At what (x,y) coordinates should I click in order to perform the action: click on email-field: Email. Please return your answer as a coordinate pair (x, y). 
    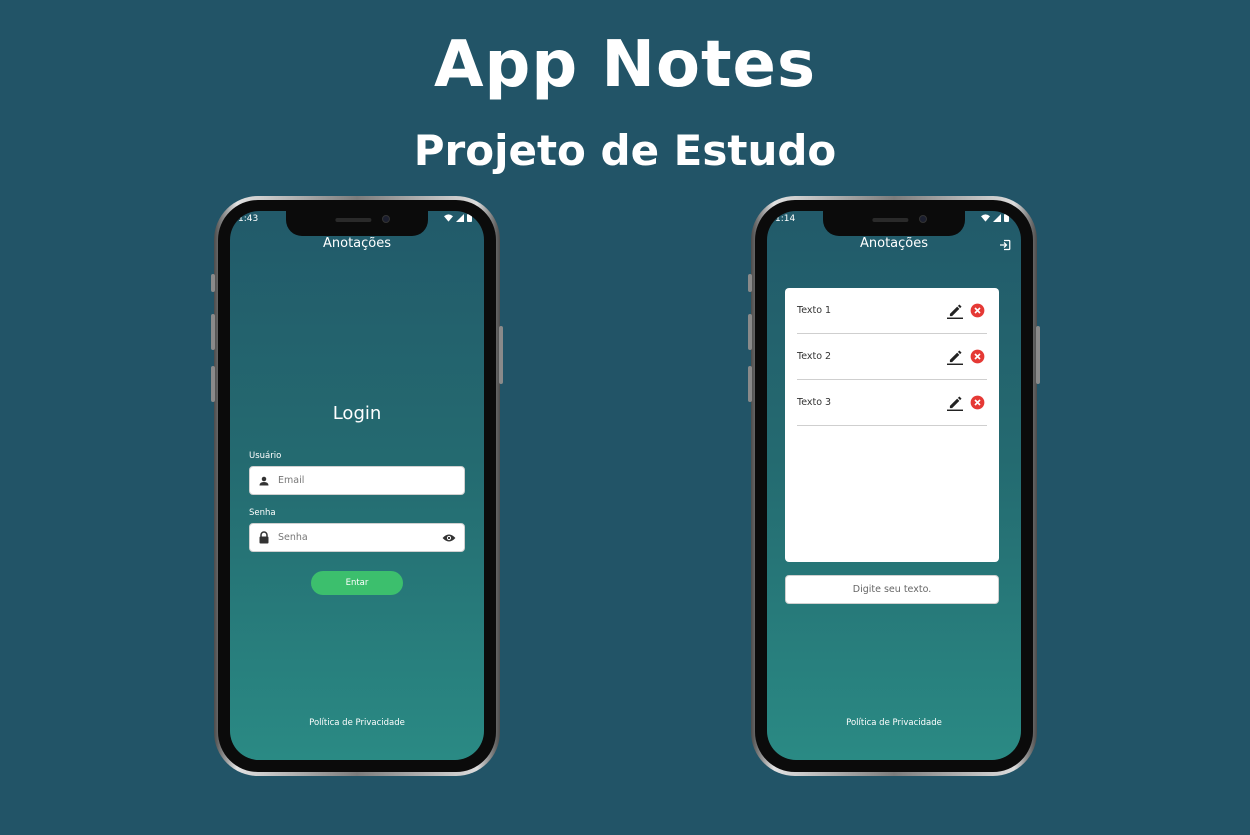
    Looking at the image, I should click on (357, 480).